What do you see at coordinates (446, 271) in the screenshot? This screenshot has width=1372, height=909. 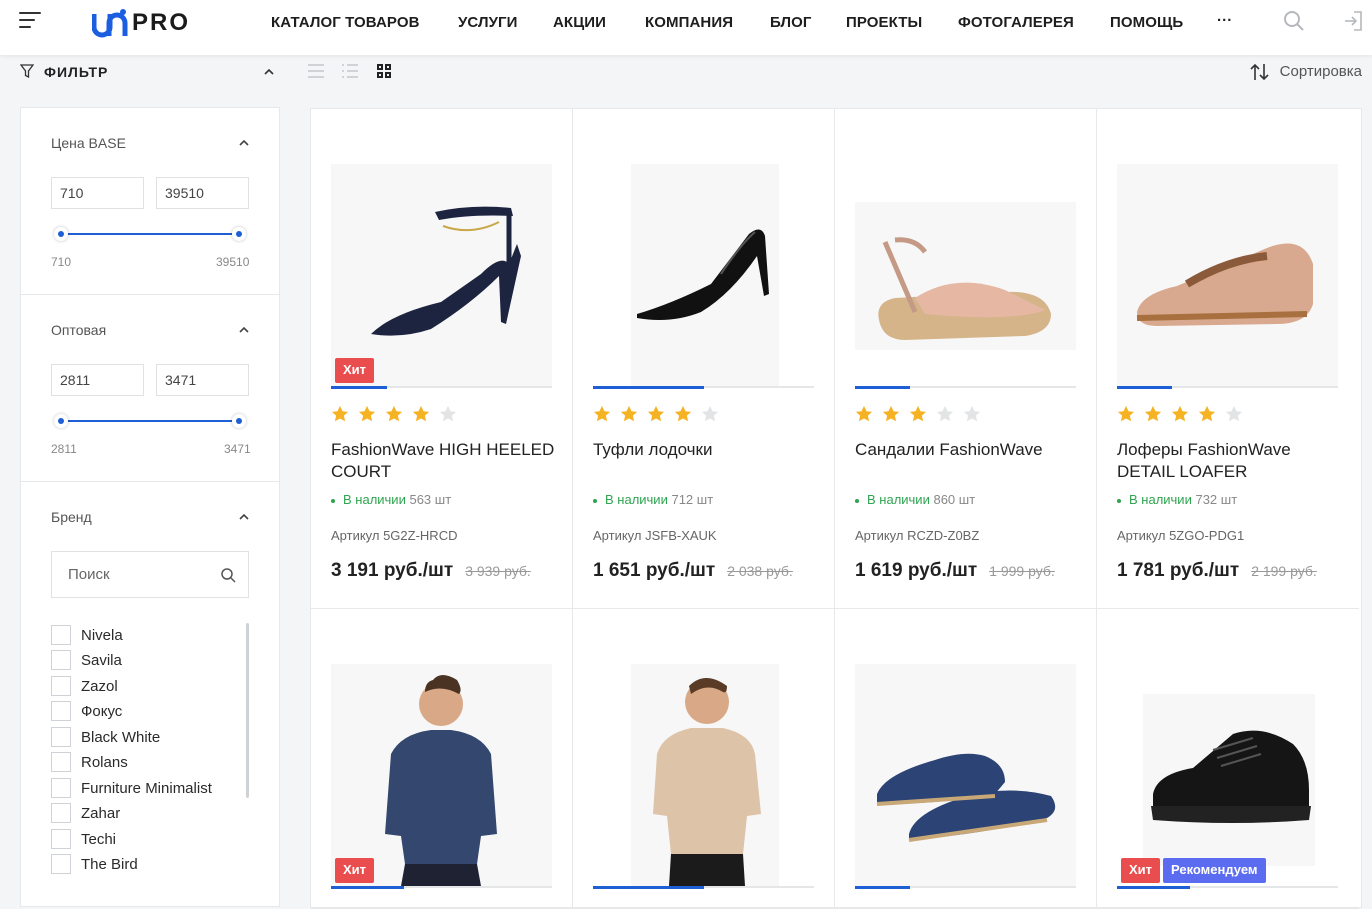 I see `navy-heel-image` at bounding box center [446, 271].